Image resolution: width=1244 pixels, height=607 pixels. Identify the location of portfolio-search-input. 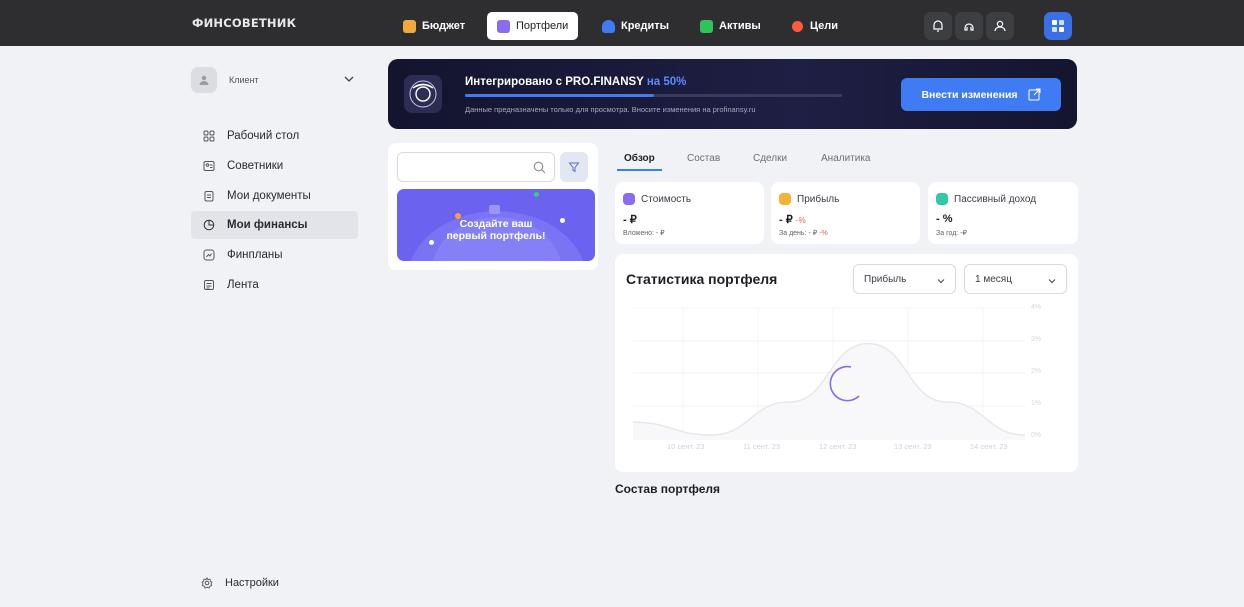
(476, 167).